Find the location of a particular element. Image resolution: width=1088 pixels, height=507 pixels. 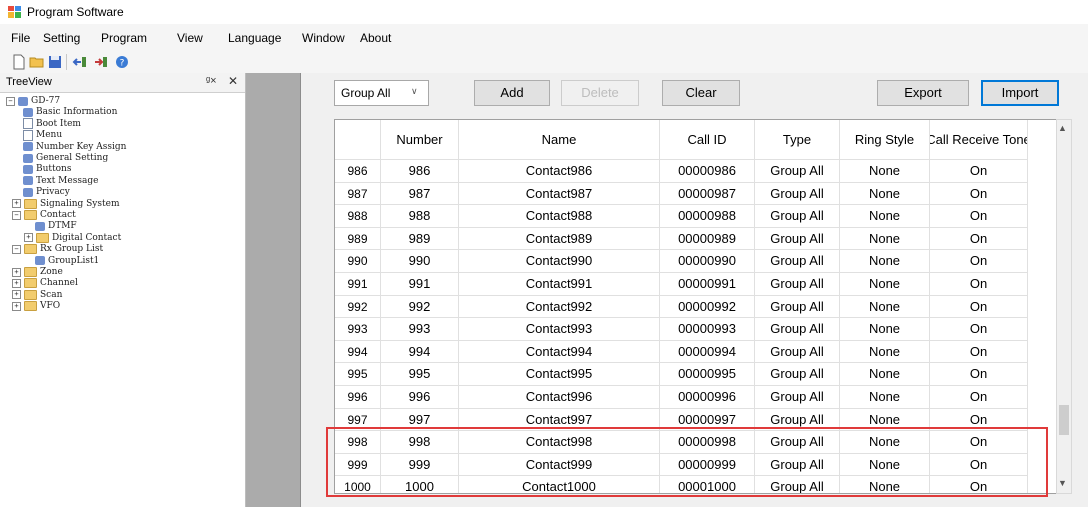

scroll-thumb is located at coordinates (1064, 420).